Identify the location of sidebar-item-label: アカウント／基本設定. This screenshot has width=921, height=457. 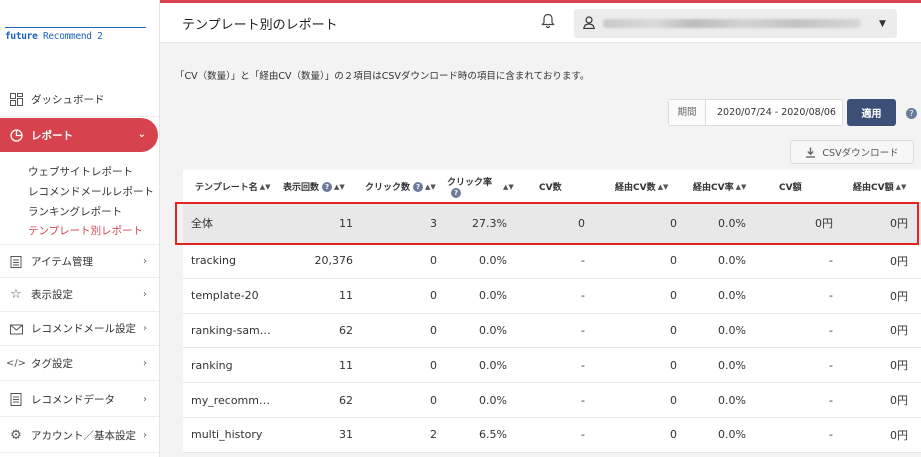
(83, 436).